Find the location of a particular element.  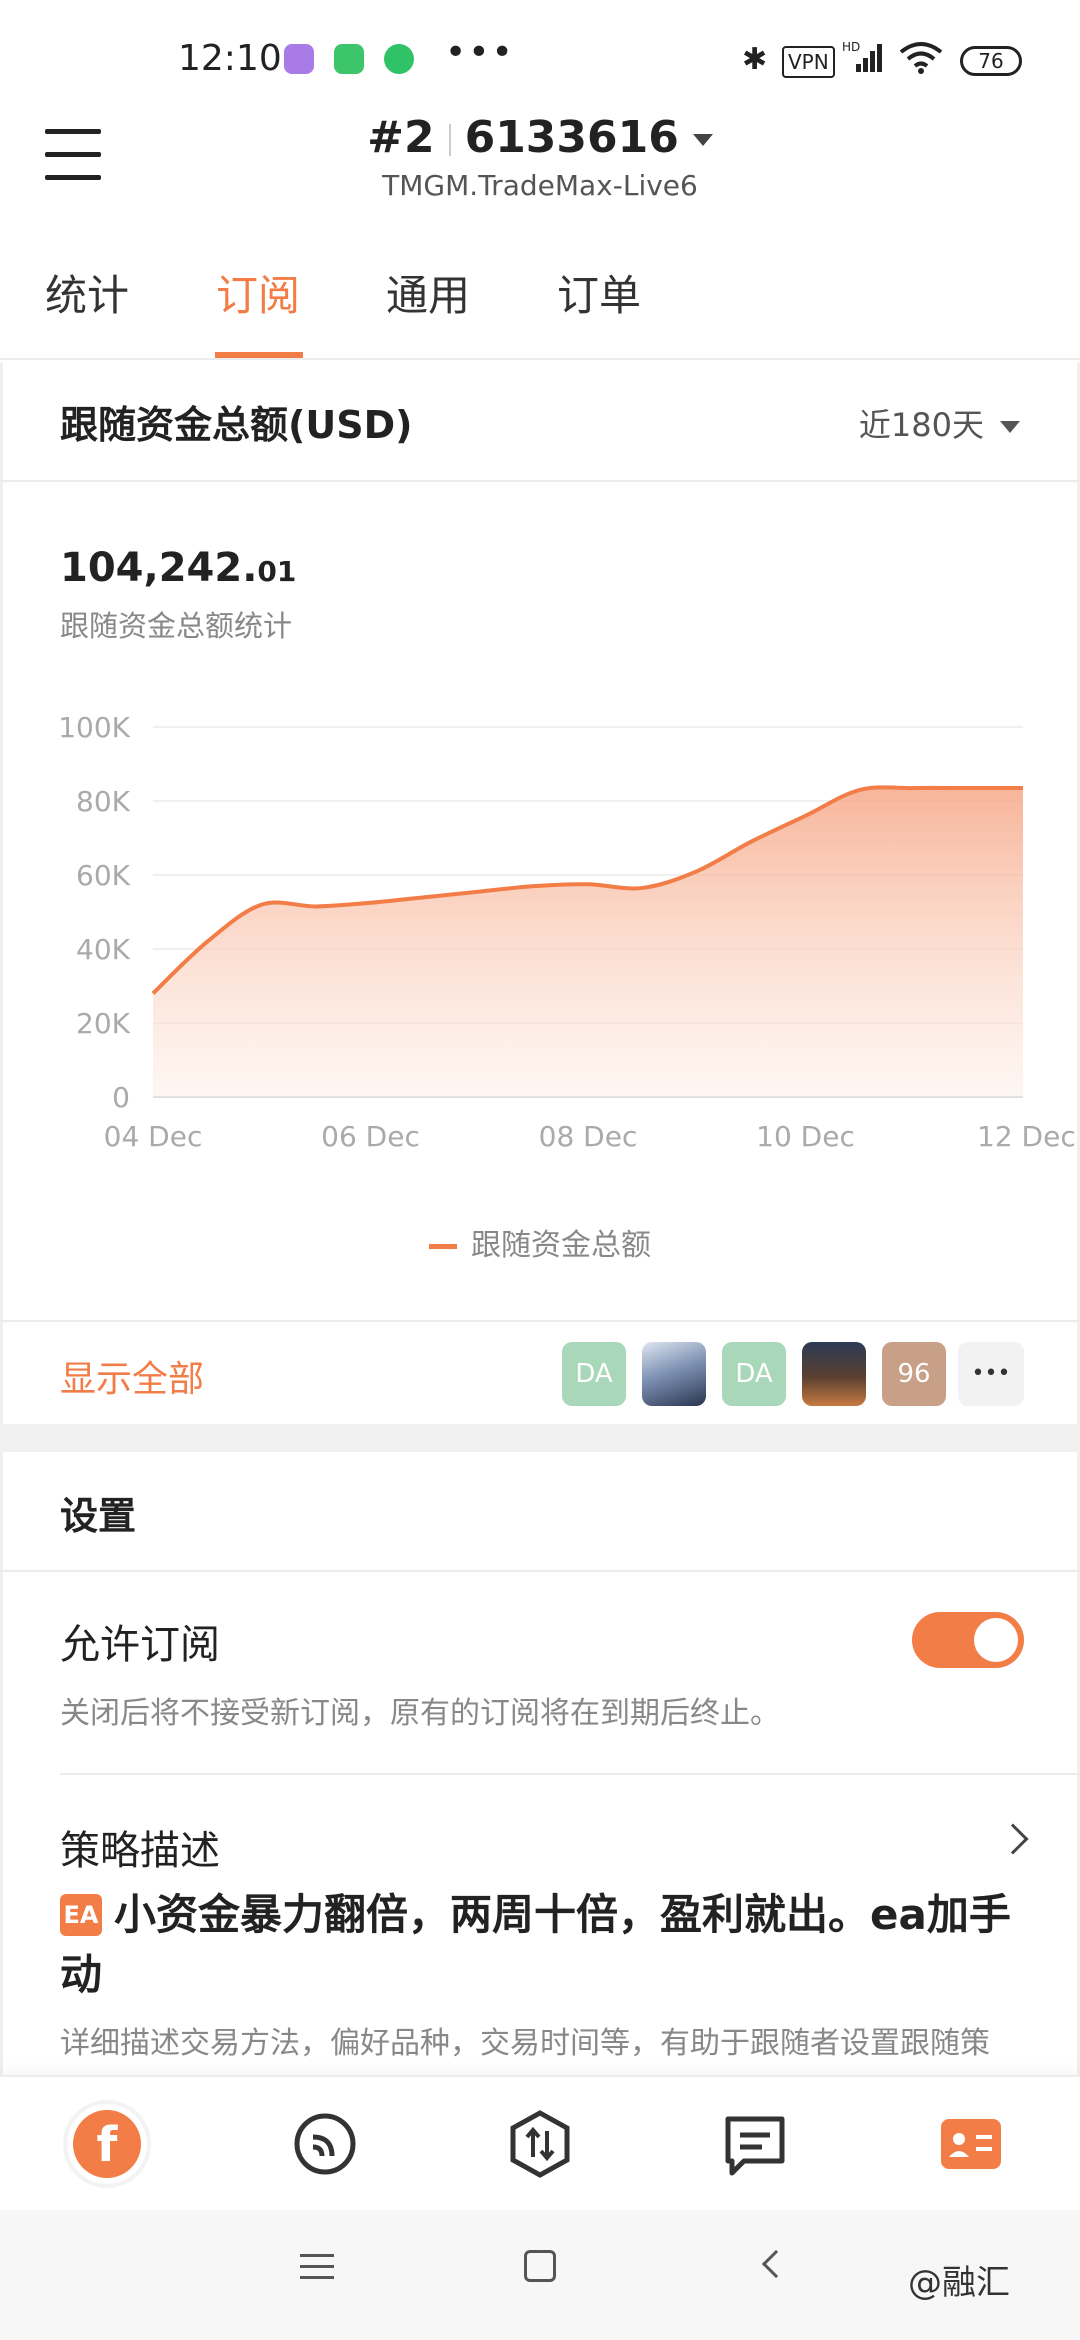

server-name: TMGM.TradeMax-Live6 is located at coordinates (540, 185).